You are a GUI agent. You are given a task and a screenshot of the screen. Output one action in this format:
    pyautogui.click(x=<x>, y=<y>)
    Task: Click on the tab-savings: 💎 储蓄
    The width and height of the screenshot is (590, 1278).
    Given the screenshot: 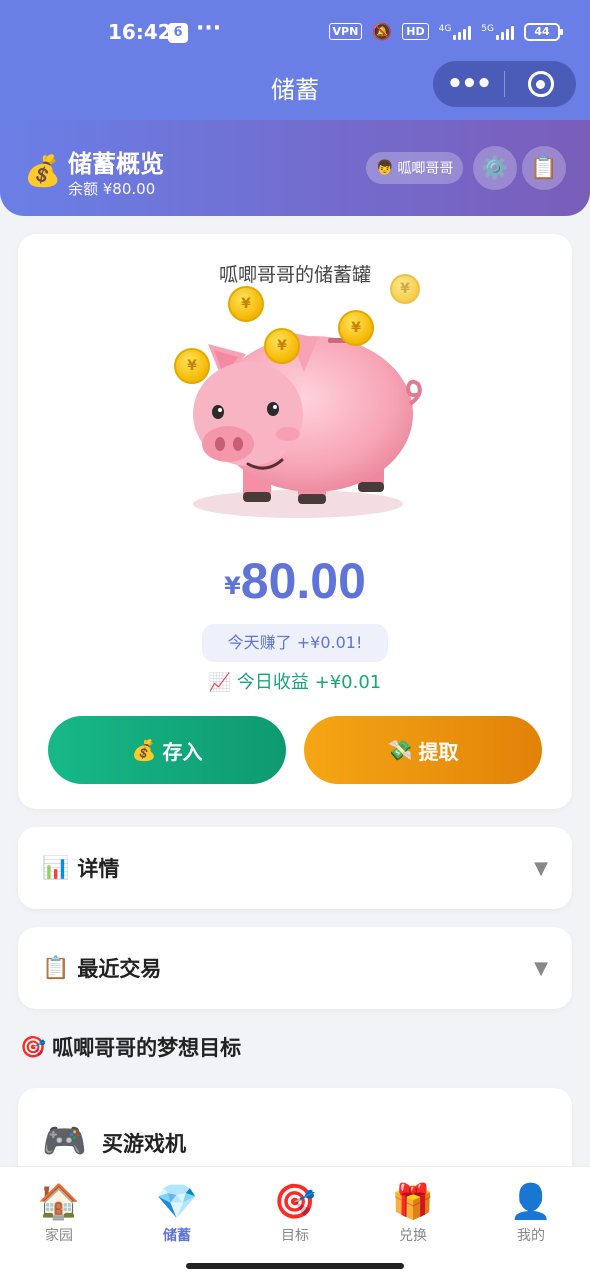 What is the action you would take?
    pyautogui.click(x=177, y=1210)
    